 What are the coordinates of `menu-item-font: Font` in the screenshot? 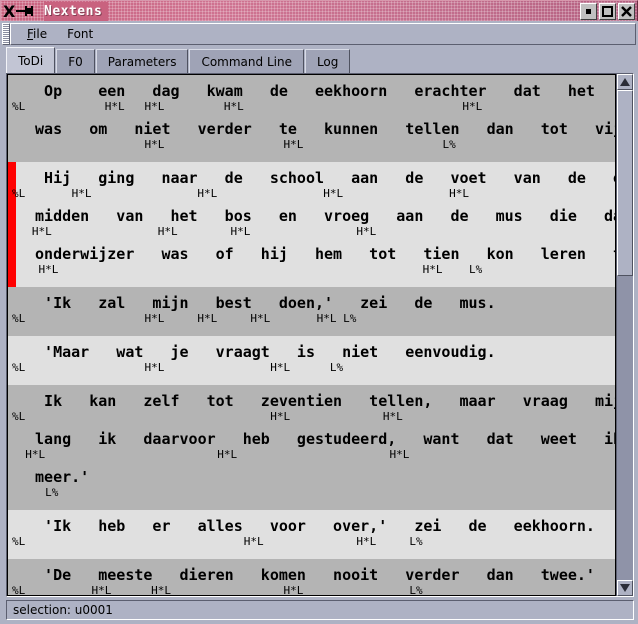 It's located at (80, 34).